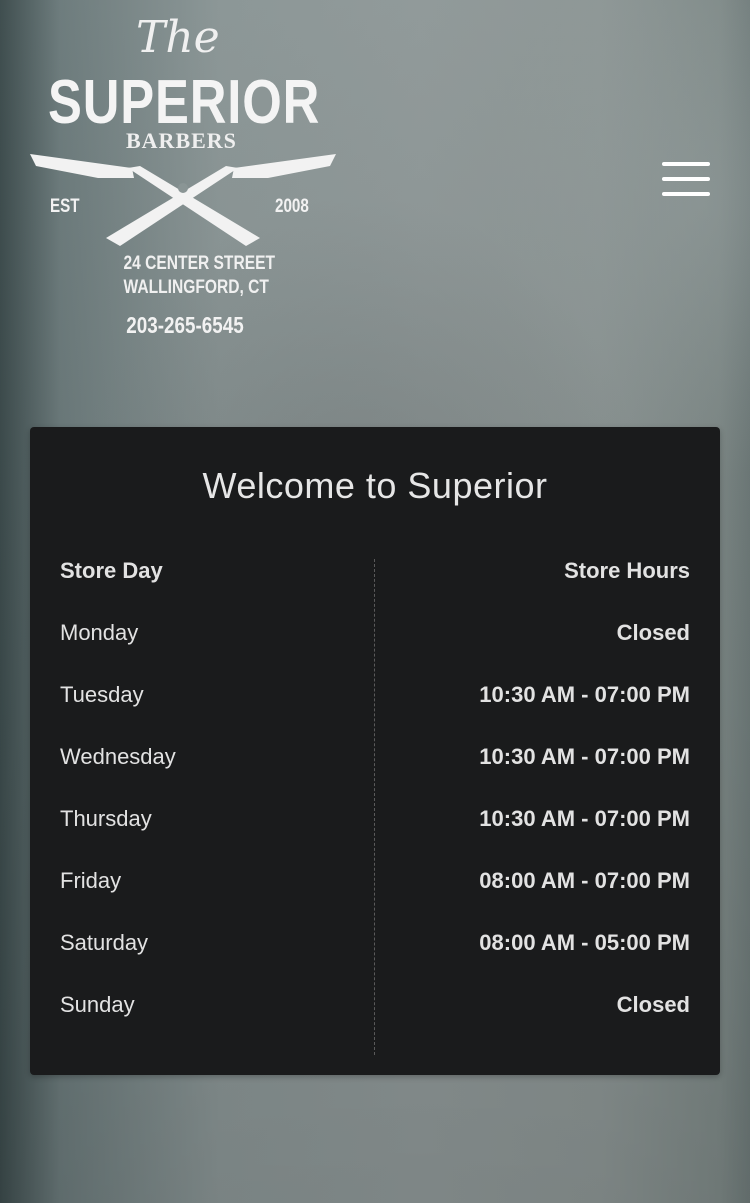  What do you see at coordinates (375, 697) in the screenshot?
I see `hours-row: Tuesday 10:30 AM - 07:00 PM` at bounding box center [375, 697].